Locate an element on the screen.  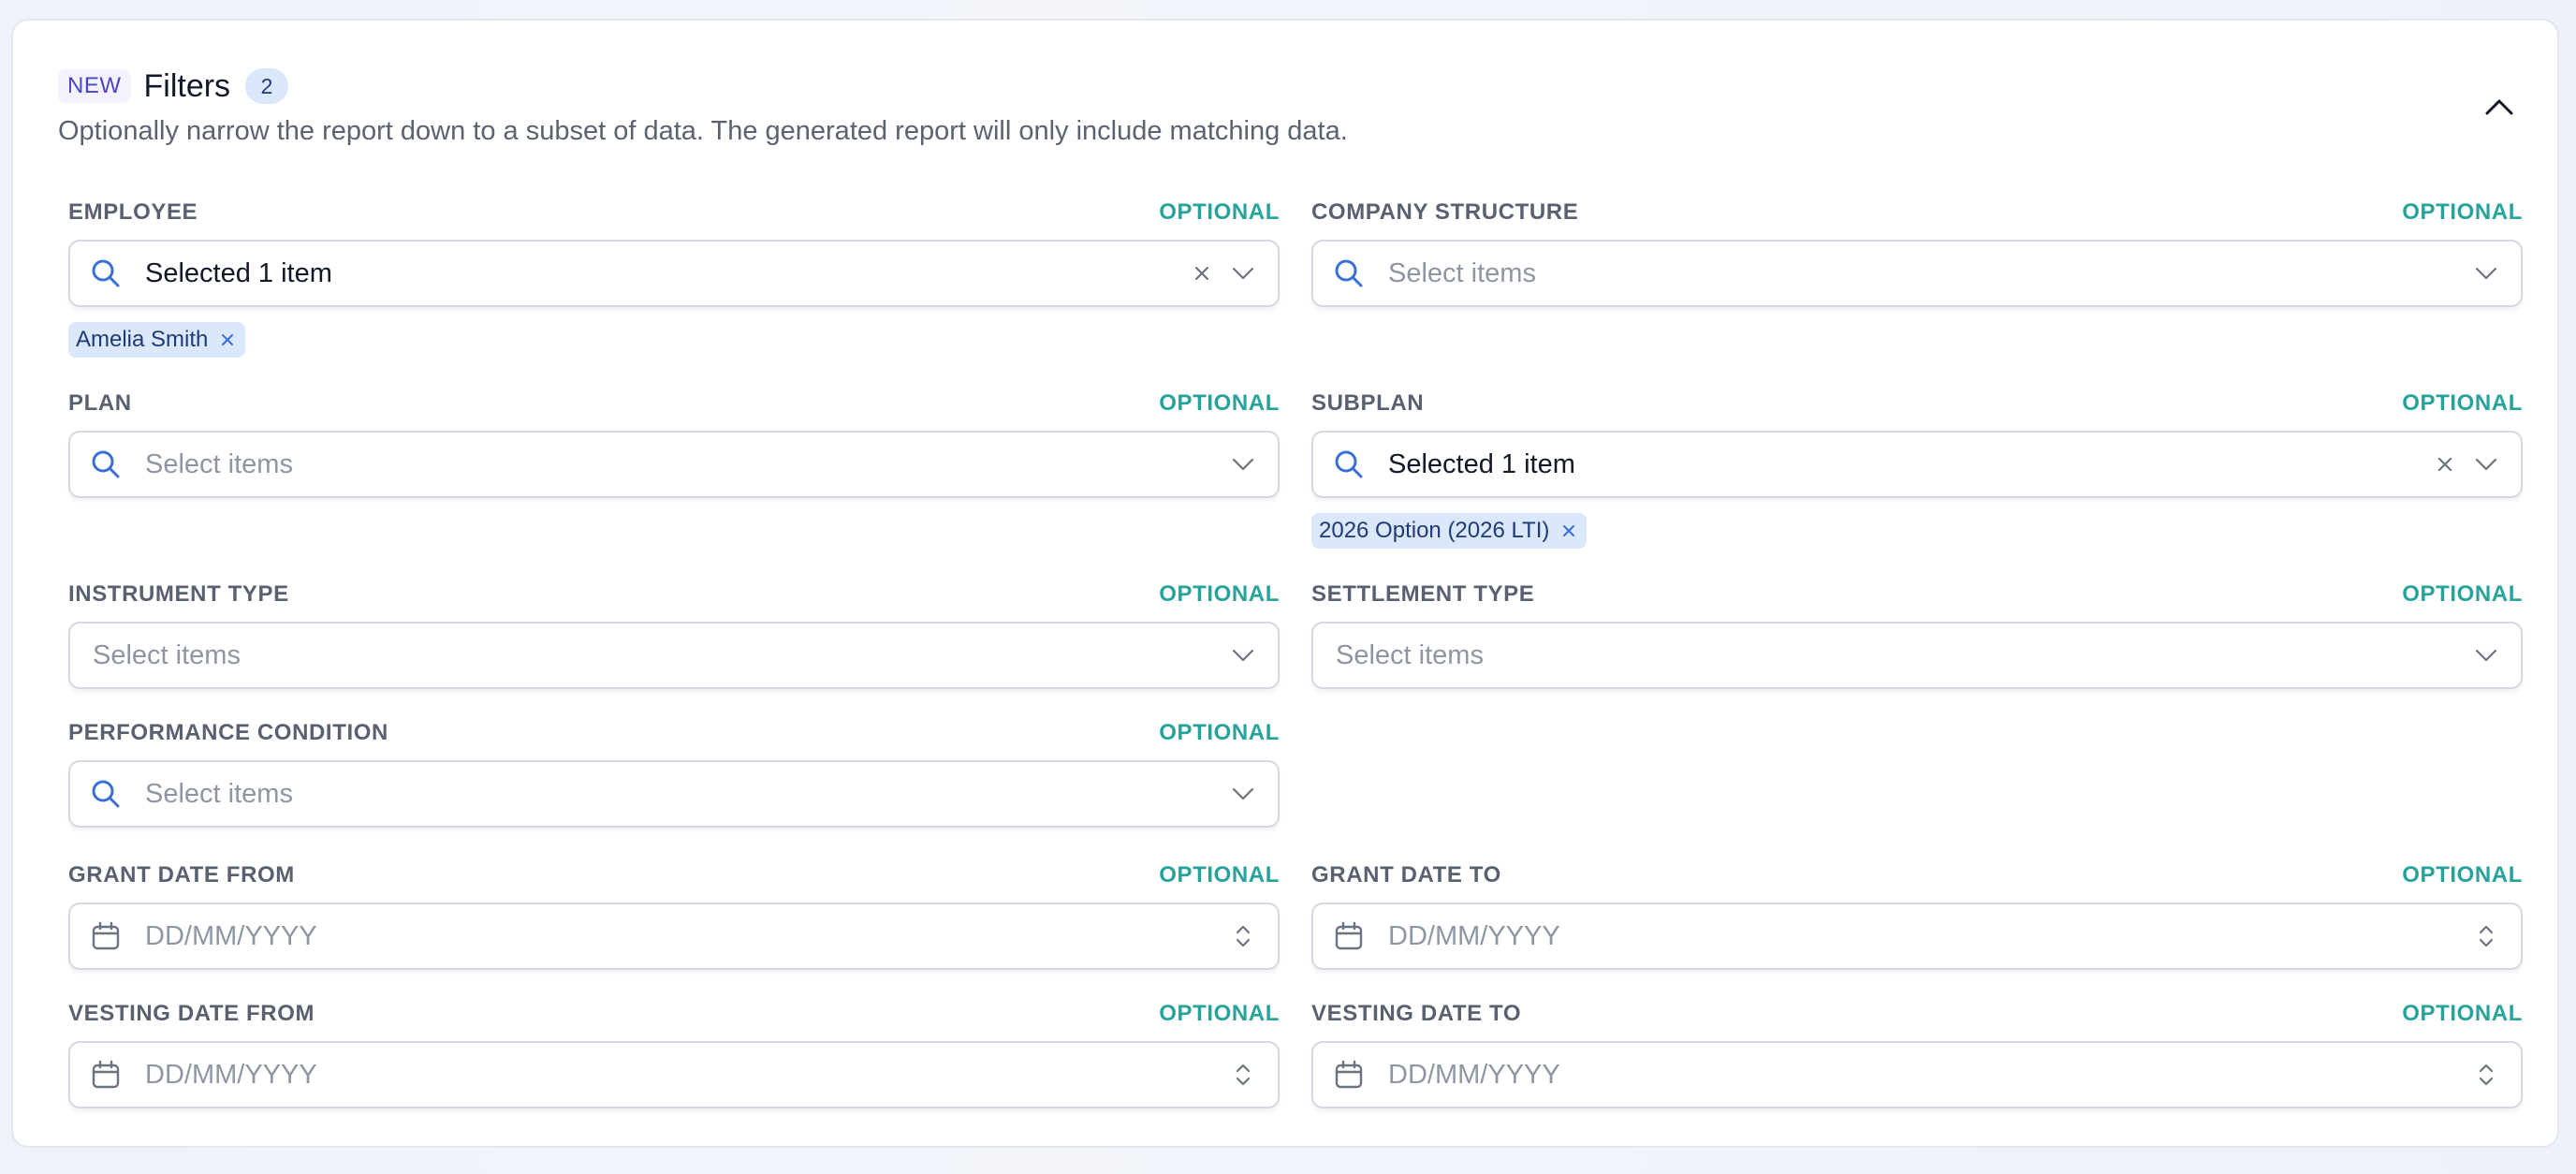
grant-date-from-field: GRANT DATE FROM OPTIONAL DD/MM/YYYY is located at coordinates (674, 915).